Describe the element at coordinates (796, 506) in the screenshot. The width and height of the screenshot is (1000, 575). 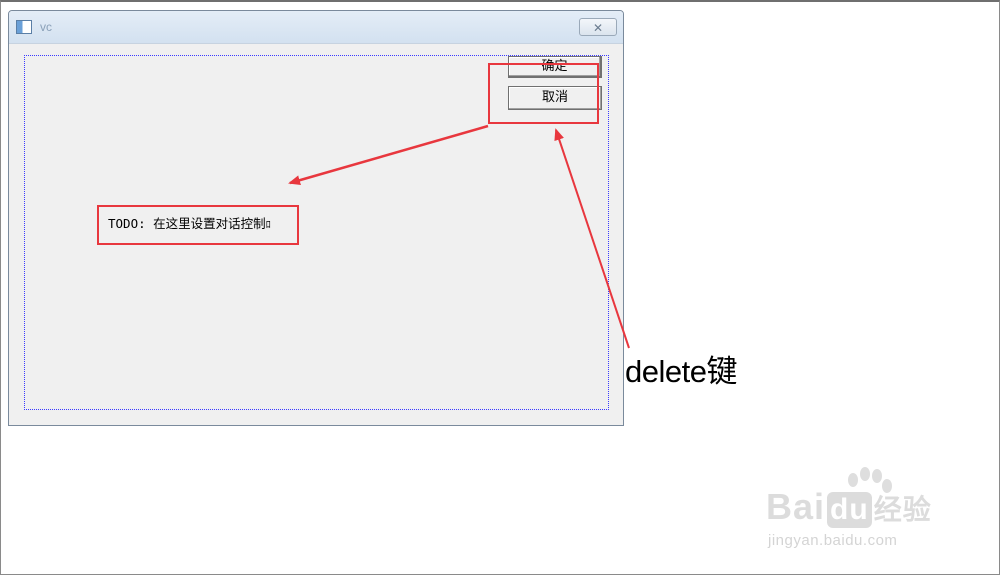
I see `watermark-bai: Bai` at that location.